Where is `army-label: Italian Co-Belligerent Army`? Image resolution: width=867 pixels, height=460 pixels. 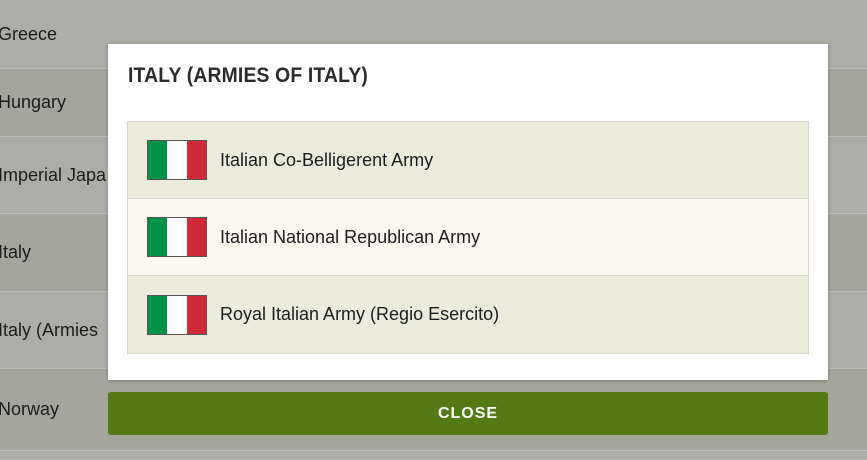
army-label: Italian Co-Belligerent Army is located at coordinates (327, 159).